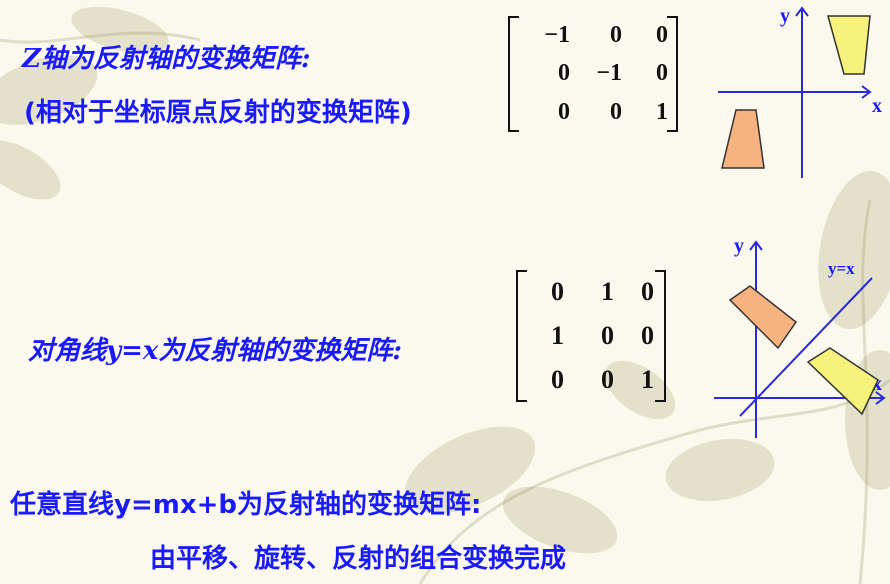  What do you see at coordinates (877, 106) in the screenshot?
I see `x-axis-label: x` at bounding box center [877, 106].